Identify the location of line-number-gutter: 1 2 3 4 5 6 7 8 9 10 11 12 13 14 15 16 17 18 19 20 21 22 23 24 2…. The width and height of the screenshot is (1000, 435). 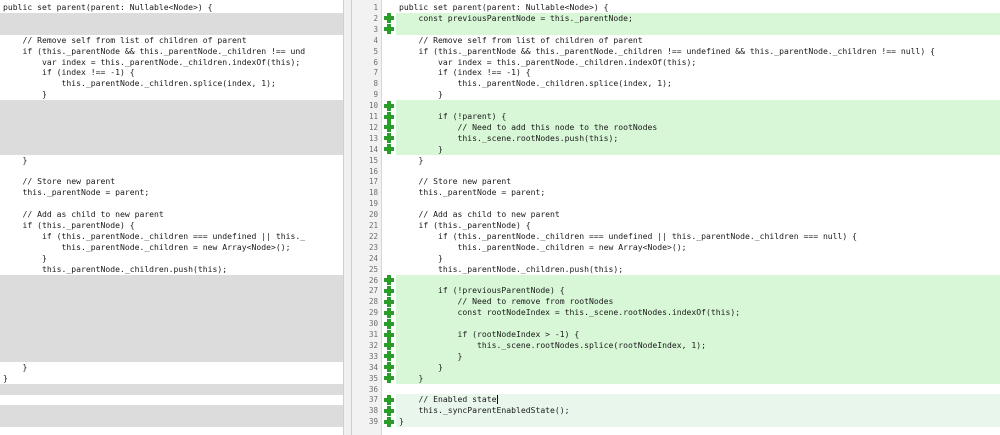
(367, 217).